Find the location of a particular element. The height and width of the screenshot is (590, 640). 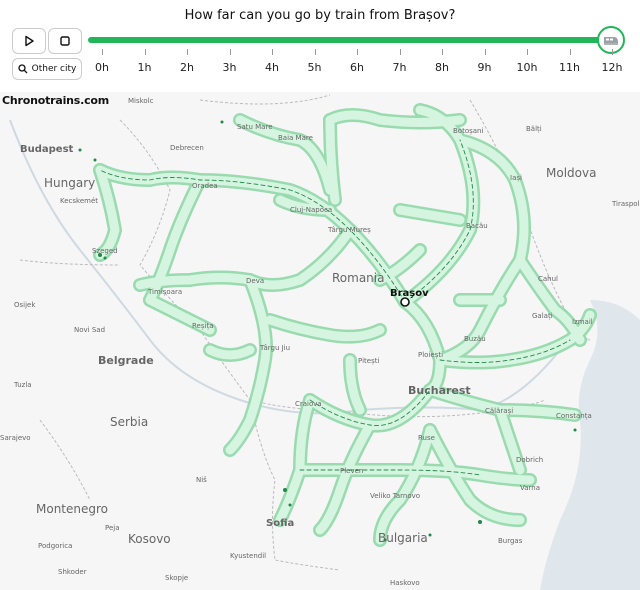

city-label: Tuzla is located at coordinates (22, 385).